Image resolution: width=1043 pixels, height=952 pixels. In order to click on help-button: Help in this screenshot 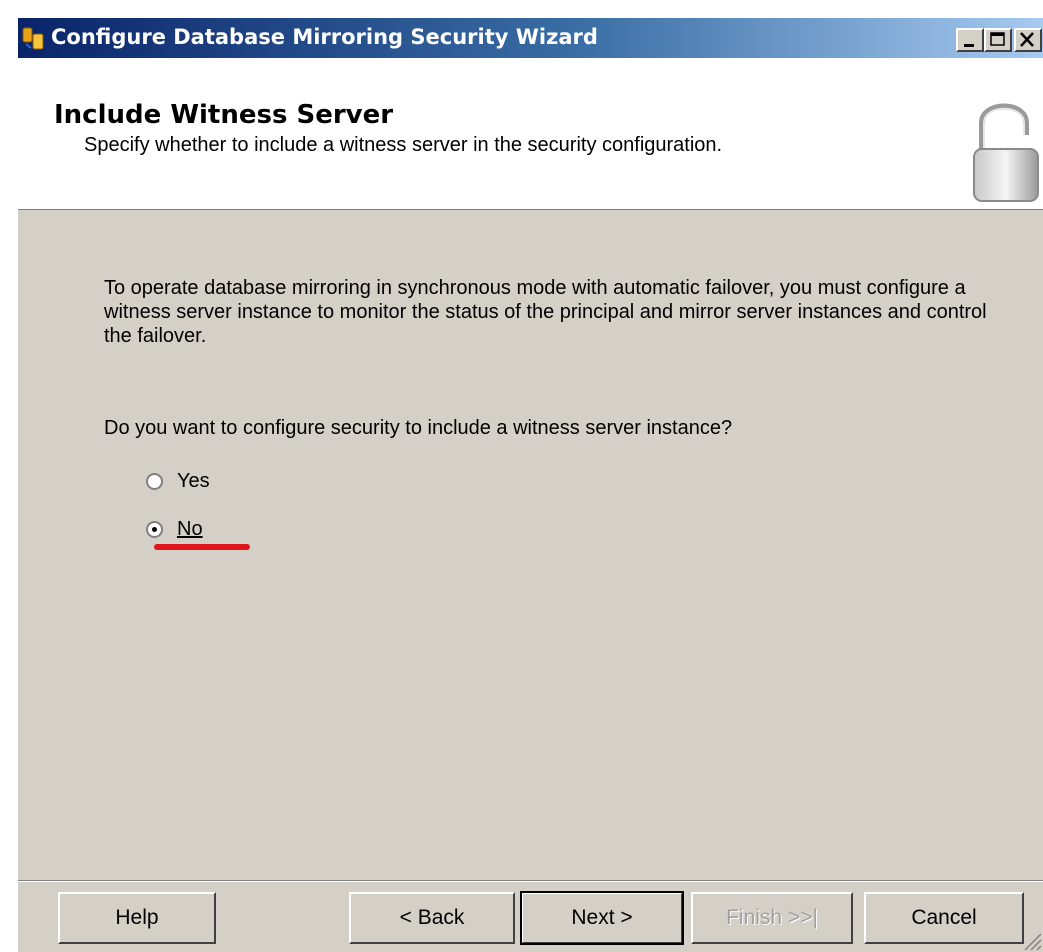, I will do `click(137, 918)`.